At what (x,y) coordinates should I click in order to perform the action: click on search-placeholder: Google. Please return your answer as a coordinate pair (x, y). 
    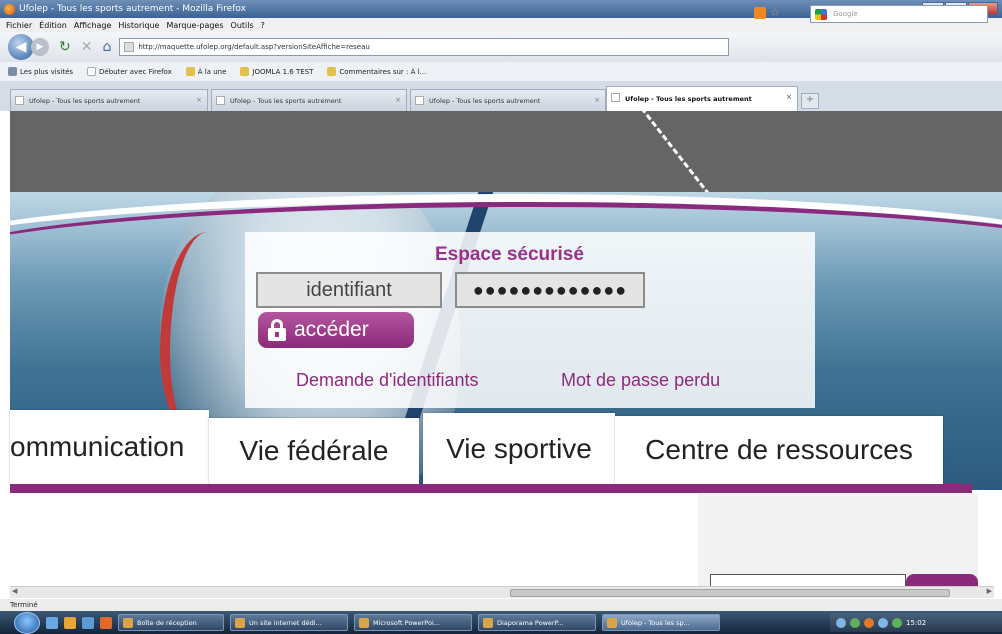
    Looking at the image, I should click on (845, 14).